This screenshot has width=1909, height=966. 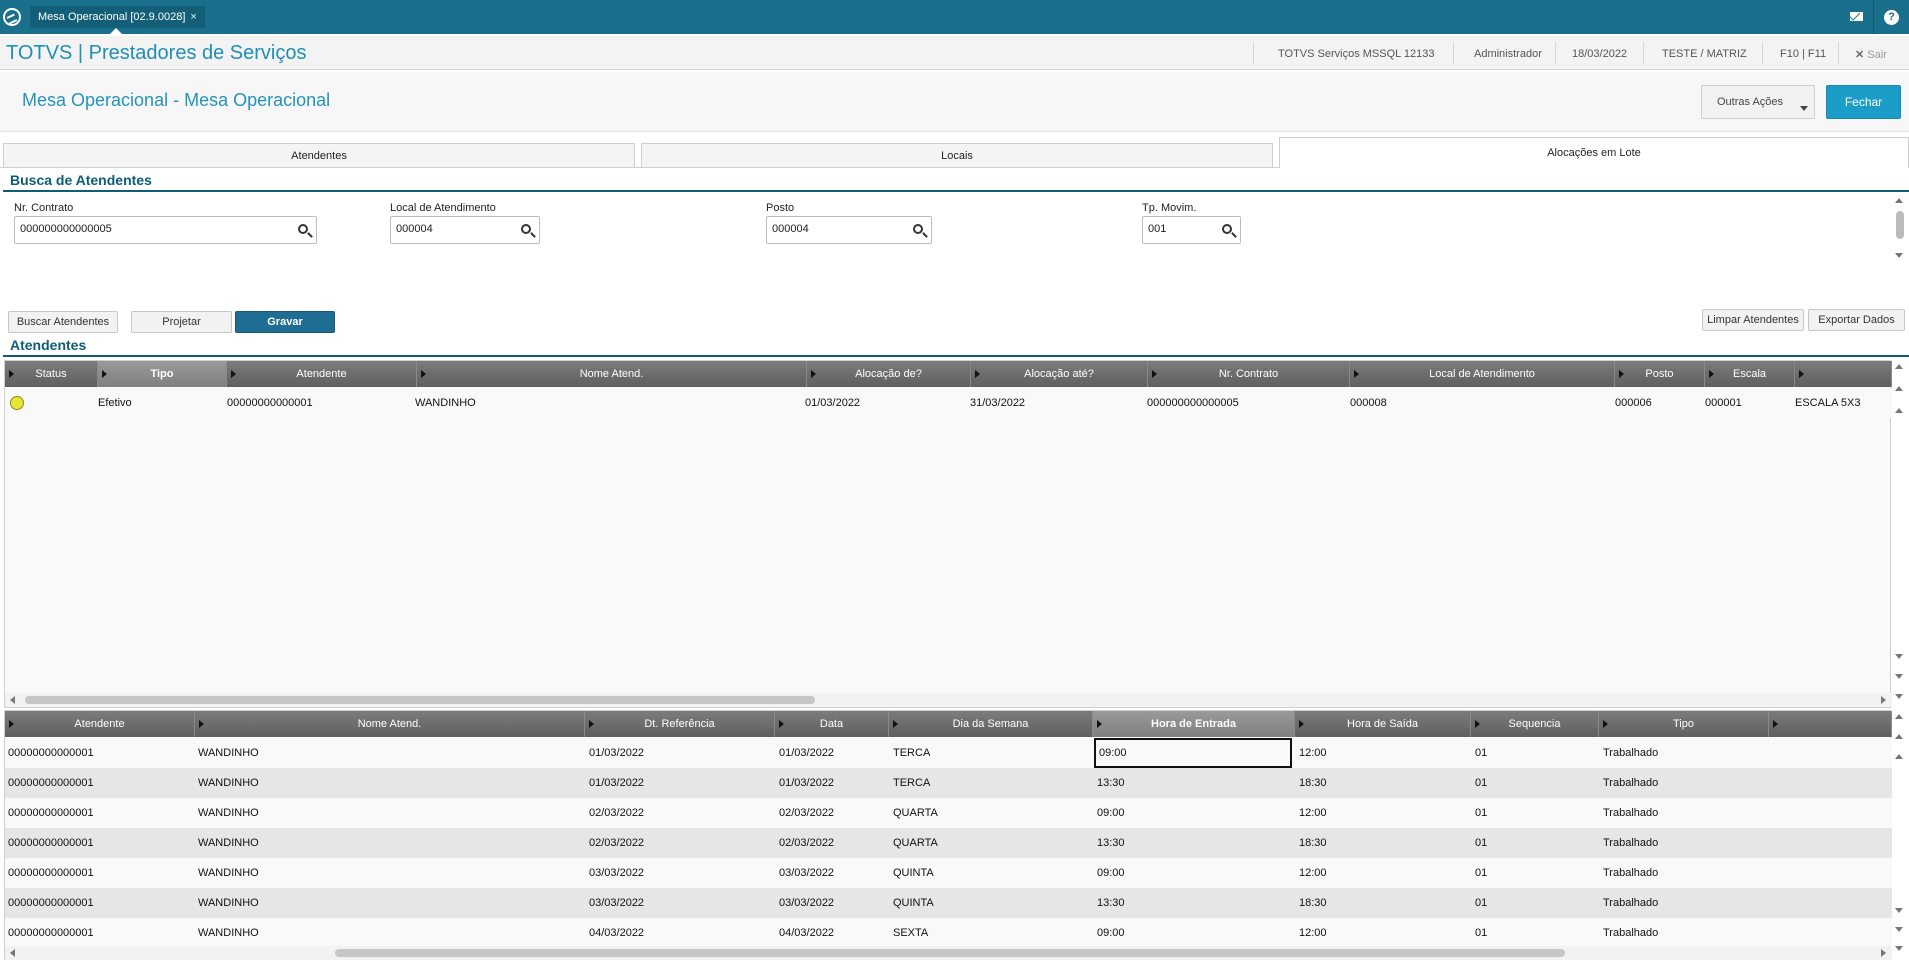 I want to click on cell-data: 01/03/2022, so click(x=807, y=783).